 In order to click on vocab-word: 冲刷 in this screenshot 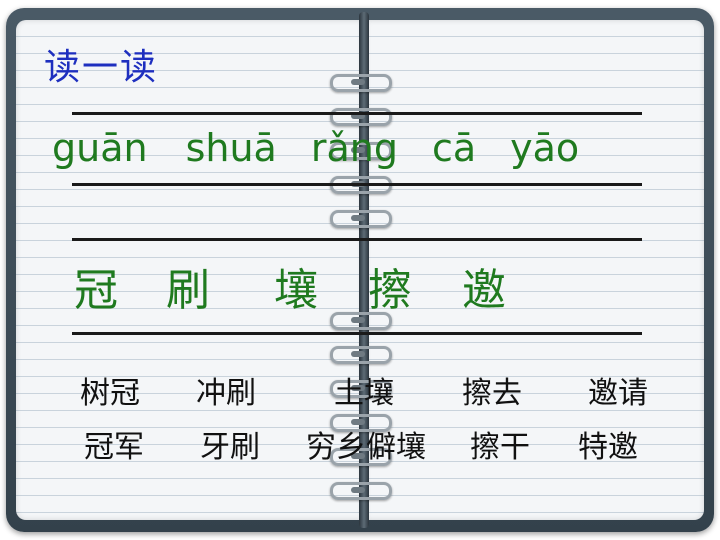, I will do `click(226, 393)`.